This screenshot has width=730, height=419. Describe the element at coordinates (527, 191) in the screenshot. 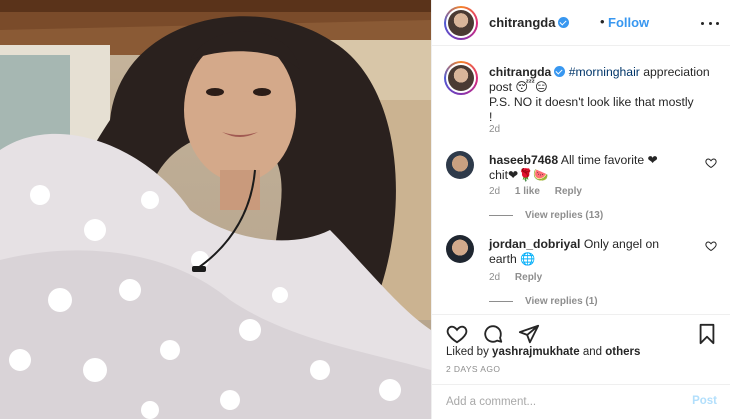

I see `comment-likes: 1 like` at that location.